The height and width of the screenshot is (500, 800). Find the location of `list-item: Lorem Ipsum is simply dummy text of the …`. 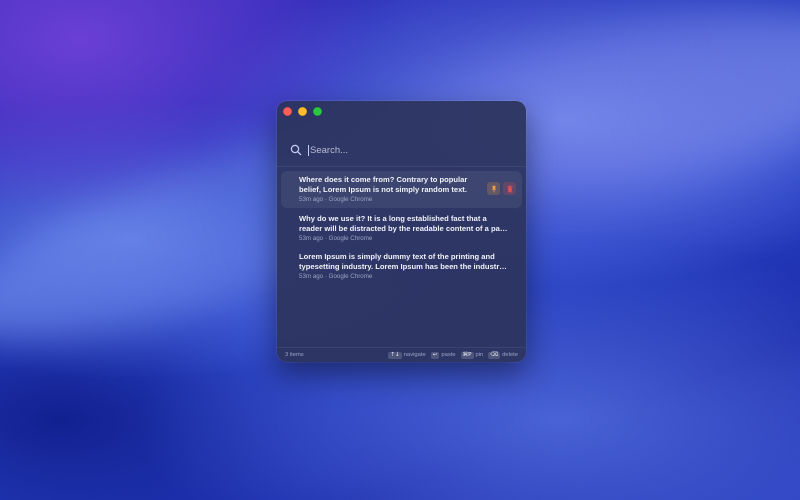

list-item: Lorem Ipsum is simply dummy text of the … is located at coordinates (401, 266).